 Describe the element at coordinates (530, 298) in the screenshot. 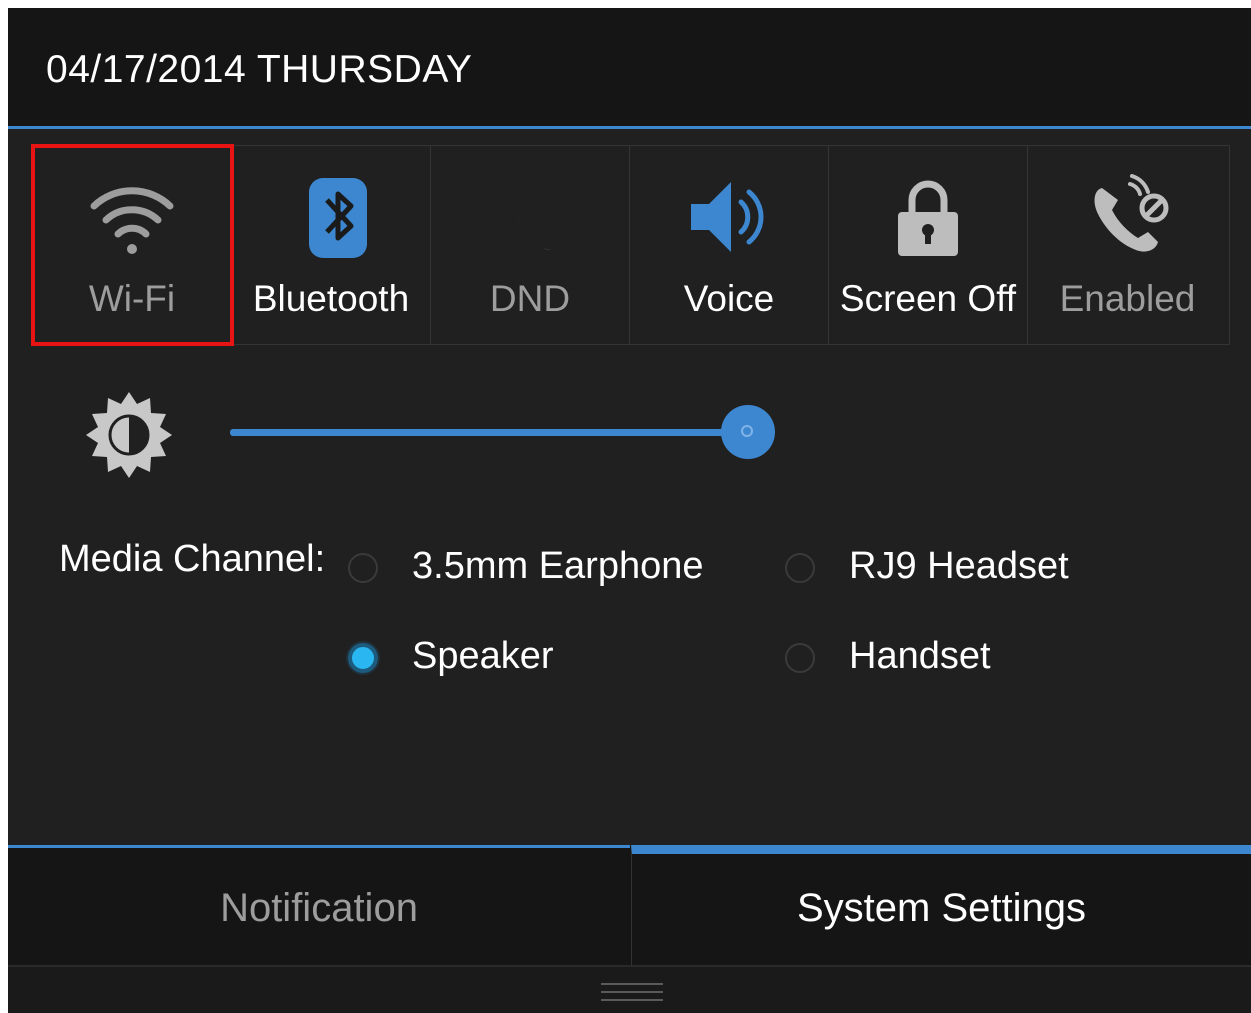

I see `dnd-label: DND` at that location.